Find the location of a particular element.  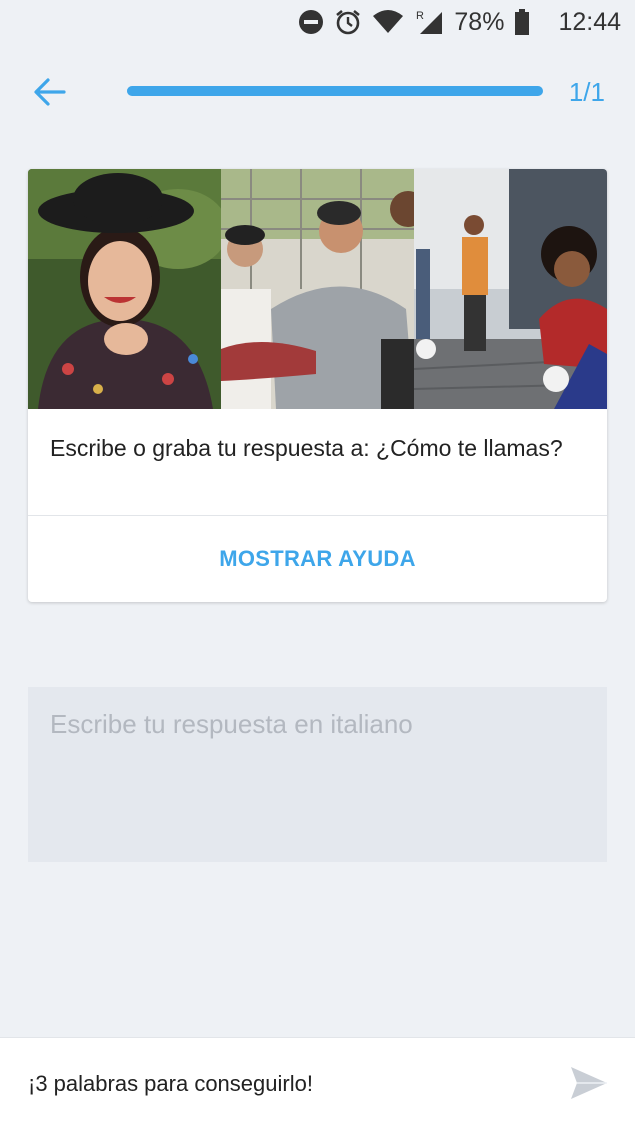

status-icons: R 78% 12:44 is located at coordinates (459, 22).